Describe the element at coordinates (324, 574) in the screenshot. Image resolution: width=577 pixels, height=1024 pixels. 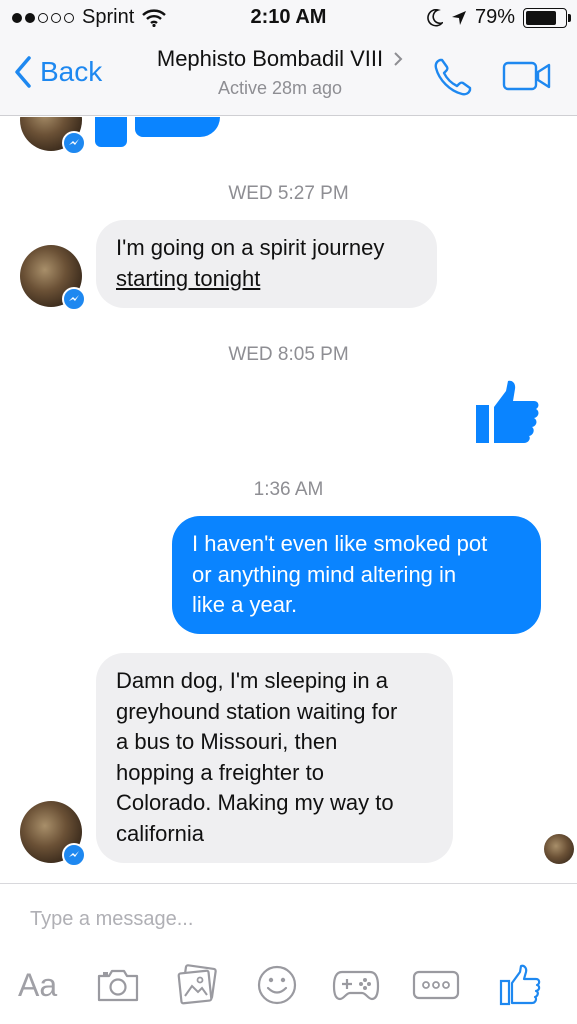
I see `message-text: or anything mind altering in` at that location.